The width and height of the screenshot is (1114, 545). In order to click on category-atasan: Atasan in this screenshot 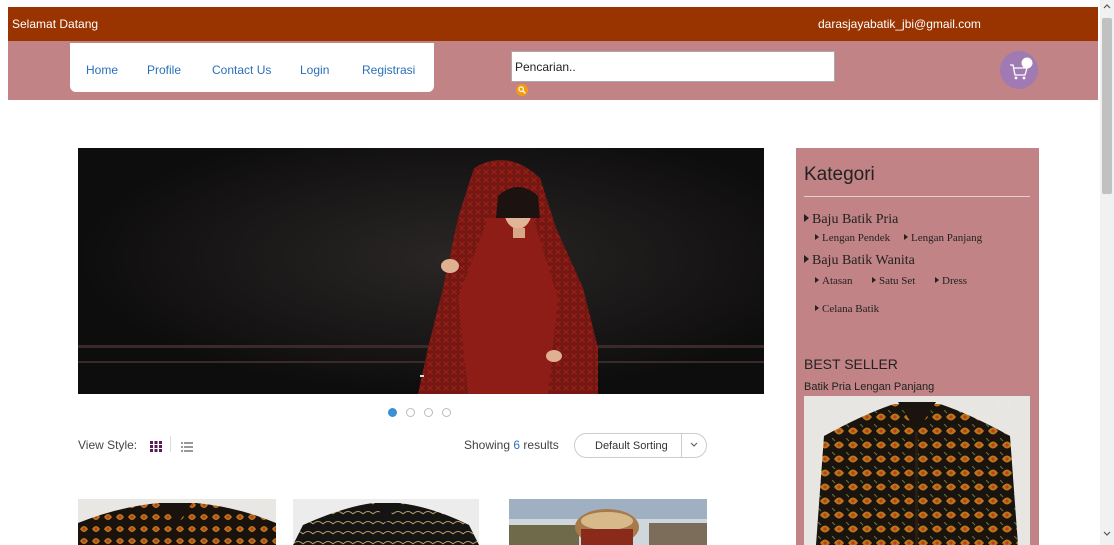, I will do `click(834, 281)`.